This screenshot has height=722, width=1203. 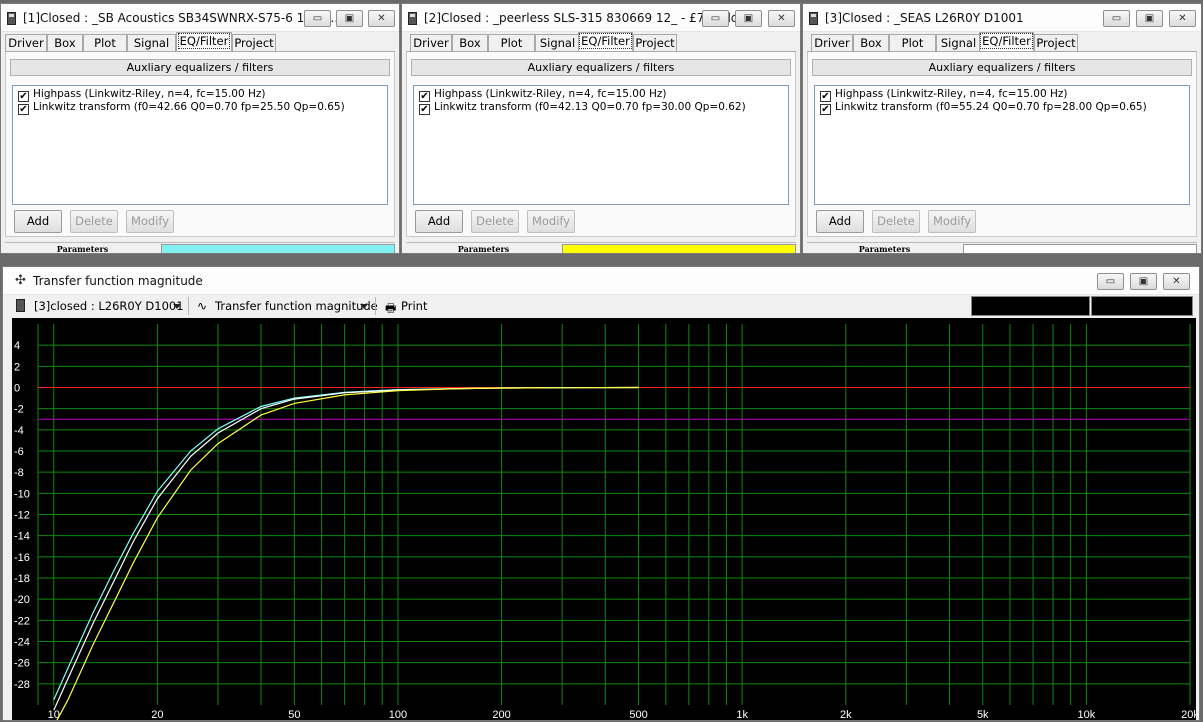 What do you see at coordinates (202, 306) in the screenshot?
I see `waveform-icon: ∿` at bounding box center [202, 306].